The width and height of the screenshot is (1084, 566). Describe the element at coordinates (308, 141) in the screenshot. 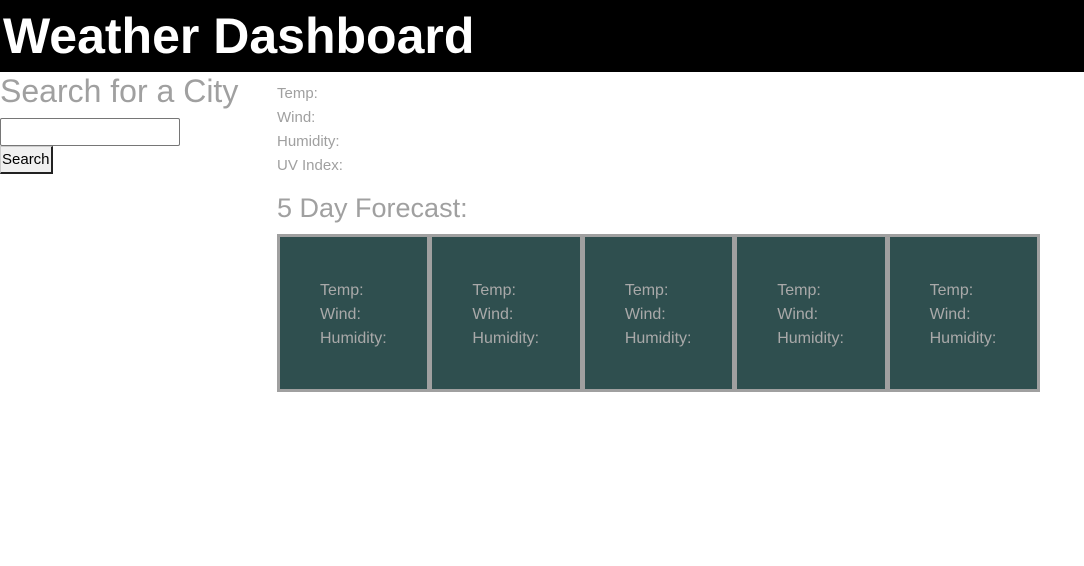

I see `current-humidity: Humidity:` at that location.